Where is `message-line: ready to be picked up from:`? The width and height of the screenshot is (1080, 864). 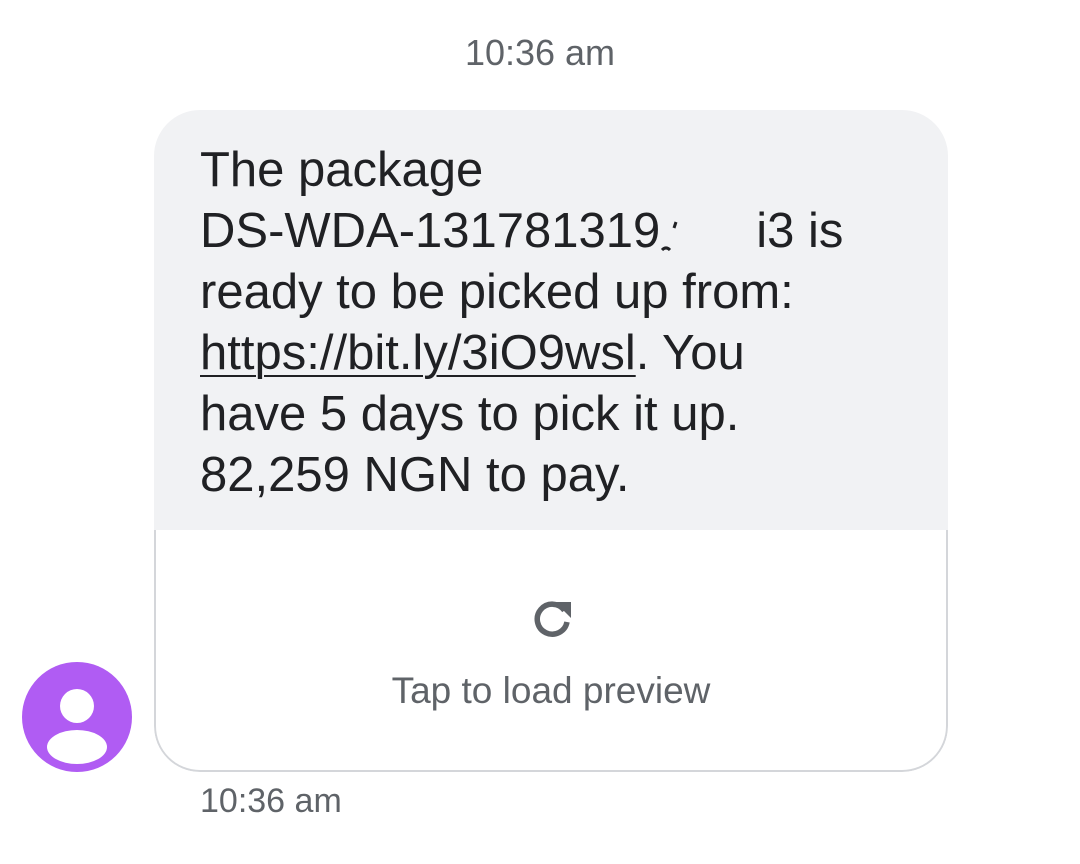
message-line: ready to be picked up from: is located at coordinates (497, 292).